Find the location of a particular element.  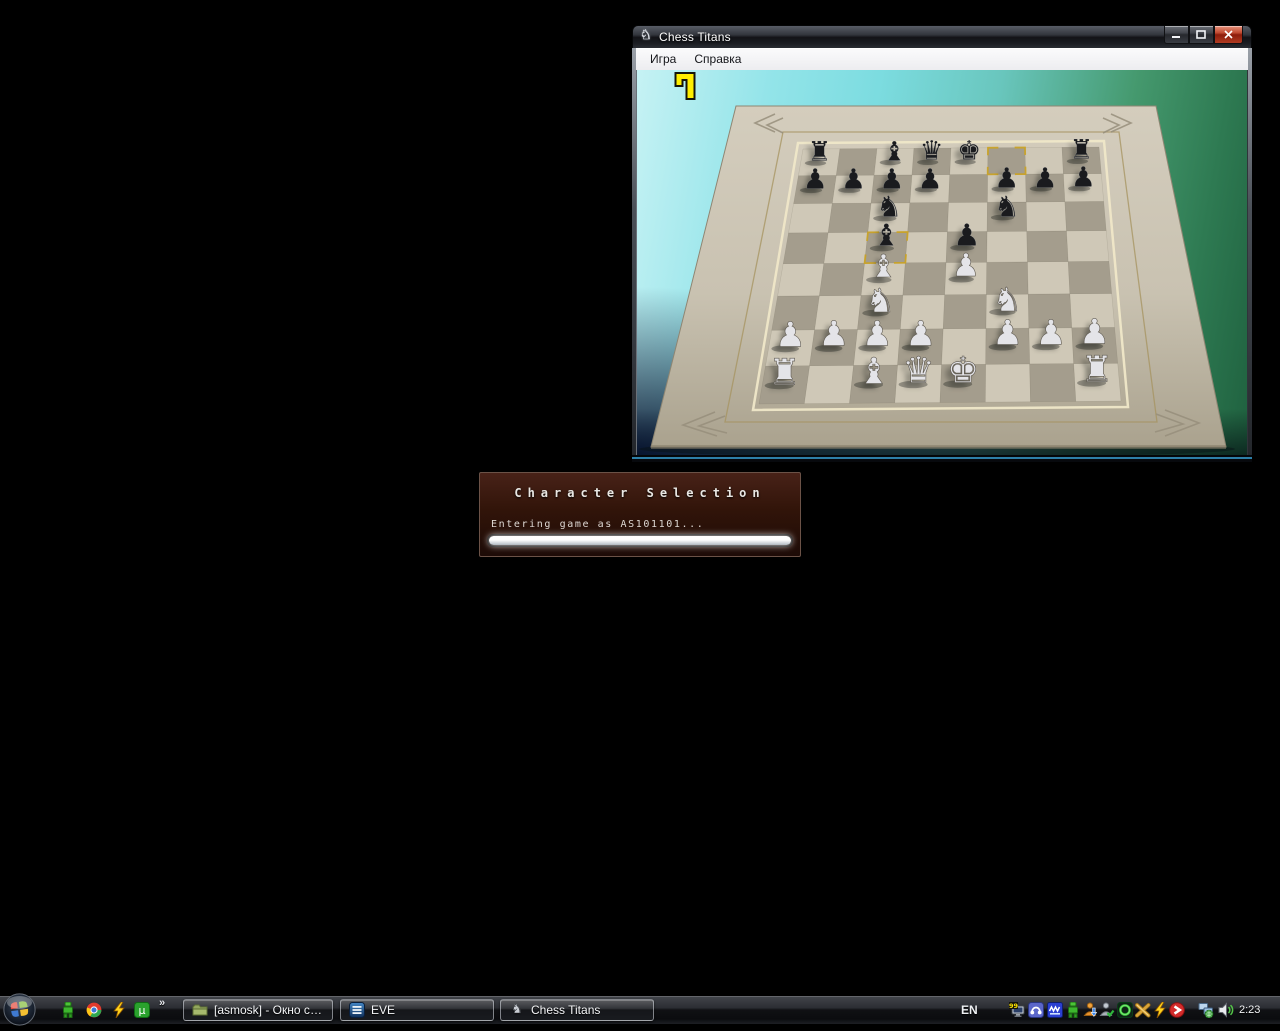

minimize-icon is located at coordinates (1176, 34).